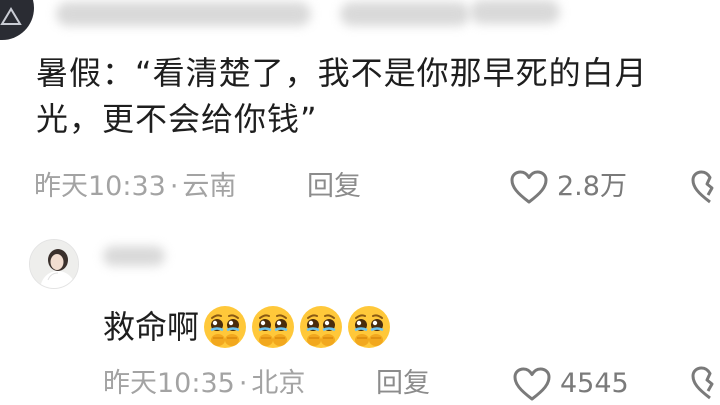 The image size is (720, 405). I want to click on comment-location: 云南, so click(209, 186).